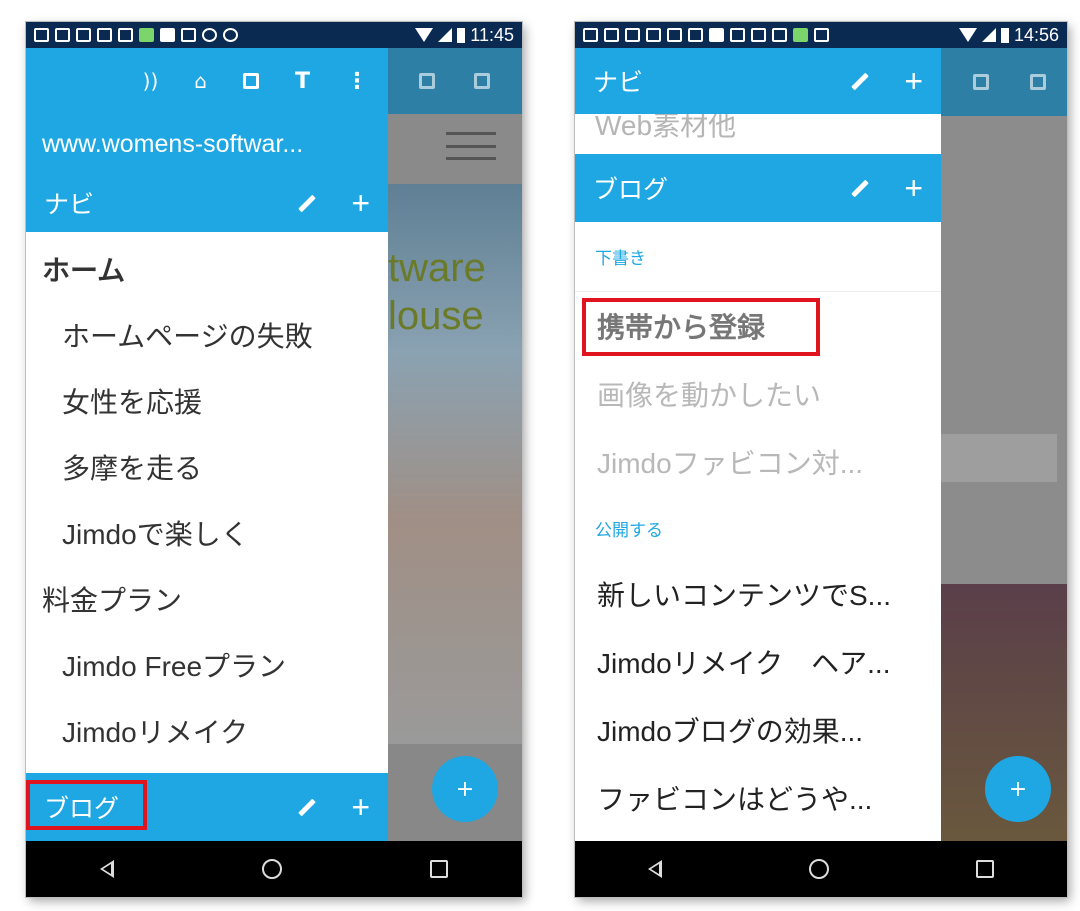 The width and height of the screenshot is (1080, 911). What do you see at coordinates (1004, 724) in the screenshot?
I see `background-image` at bounding box center [1004, 724].